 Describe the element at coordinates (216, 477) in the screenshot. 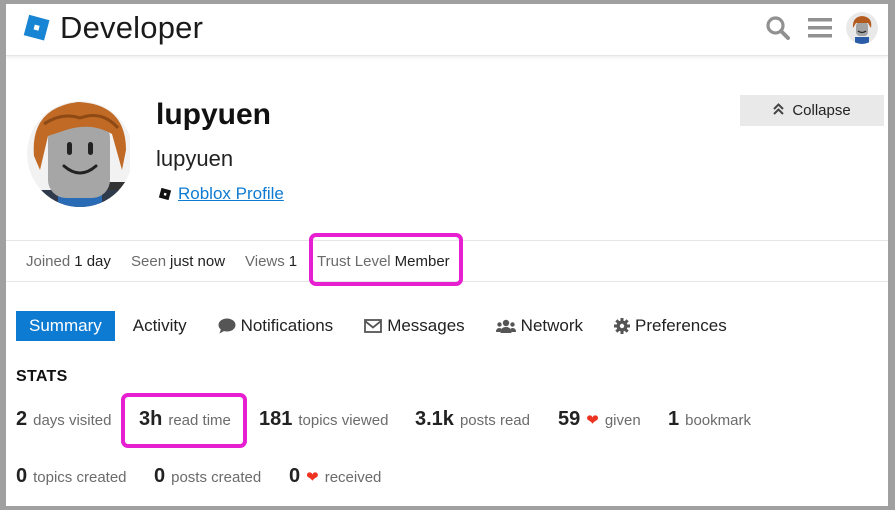

I see `stat-posts-created-label: posts created` at that location.